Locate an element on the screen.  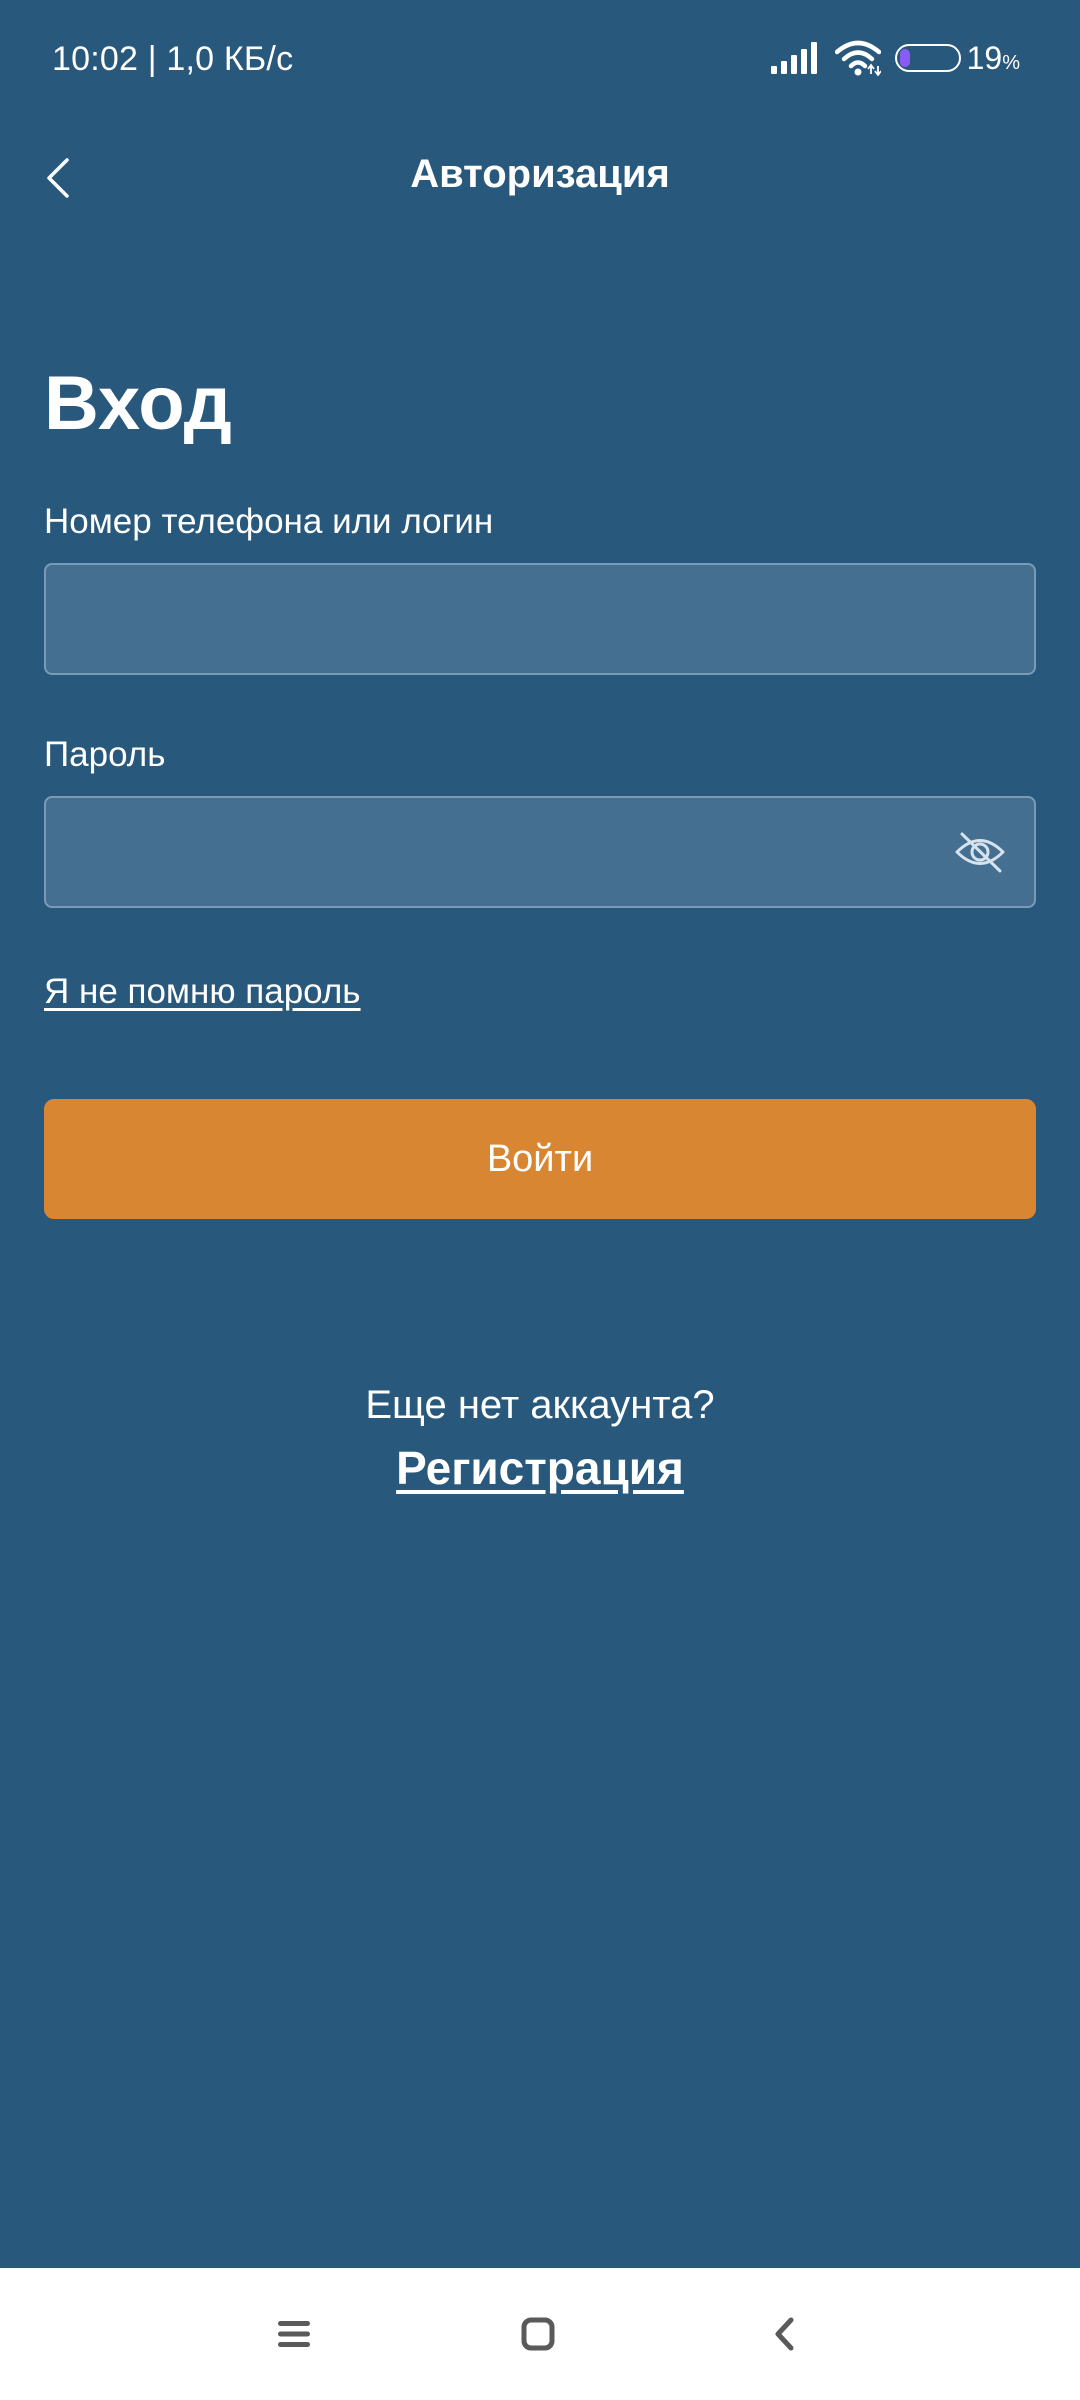
login-button: Войти is located at coordinates (540, 1159).